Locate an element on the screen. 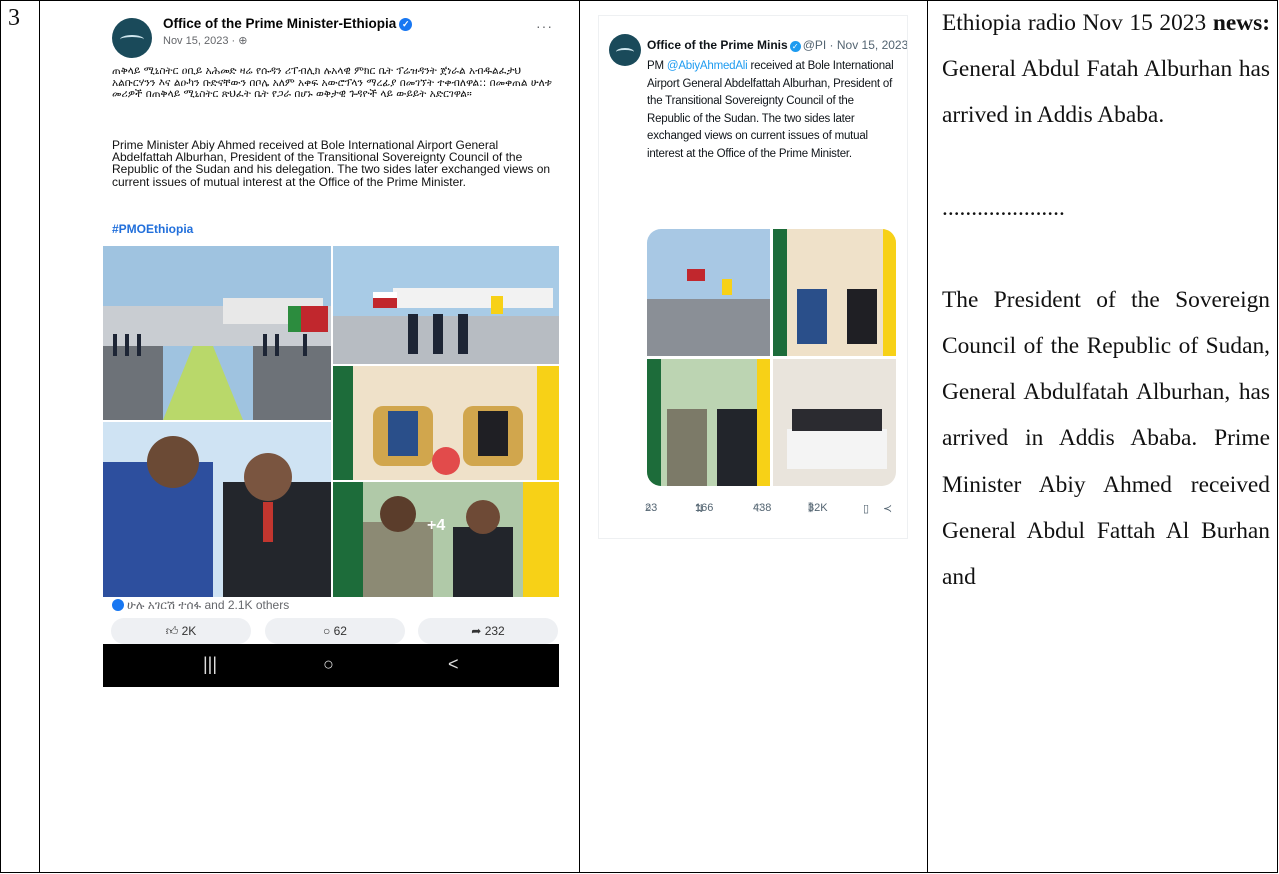 The width and height of the screenshot is (1279, 874). comment-button: ○ 62 is located at coordinates (335, 631).